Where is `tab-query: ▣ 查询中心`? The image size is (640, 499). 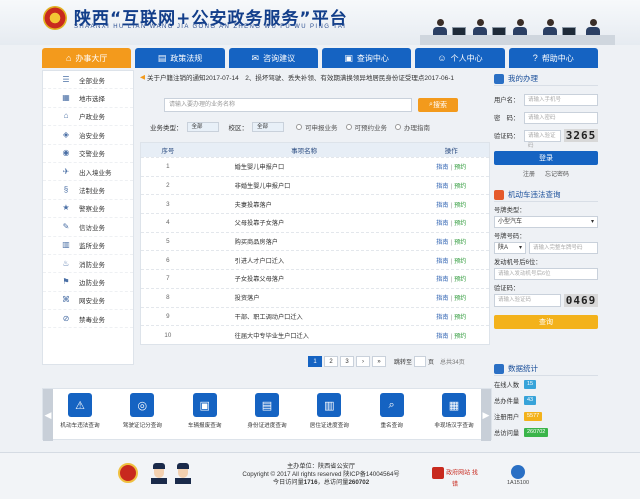 tab-query: ▣ 查询中心 is located at coordinates (366, 58).